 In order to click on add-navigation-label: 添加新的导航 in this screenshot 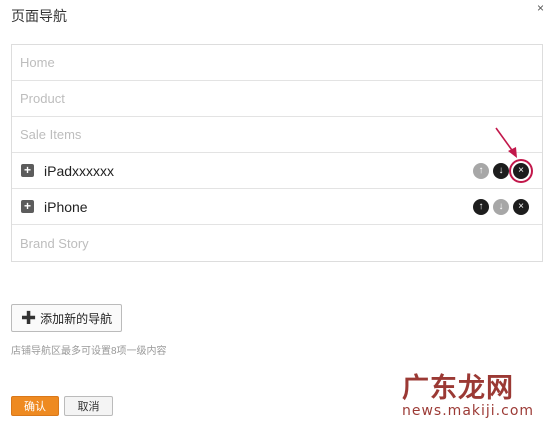, I will do `click(76, 318)`.